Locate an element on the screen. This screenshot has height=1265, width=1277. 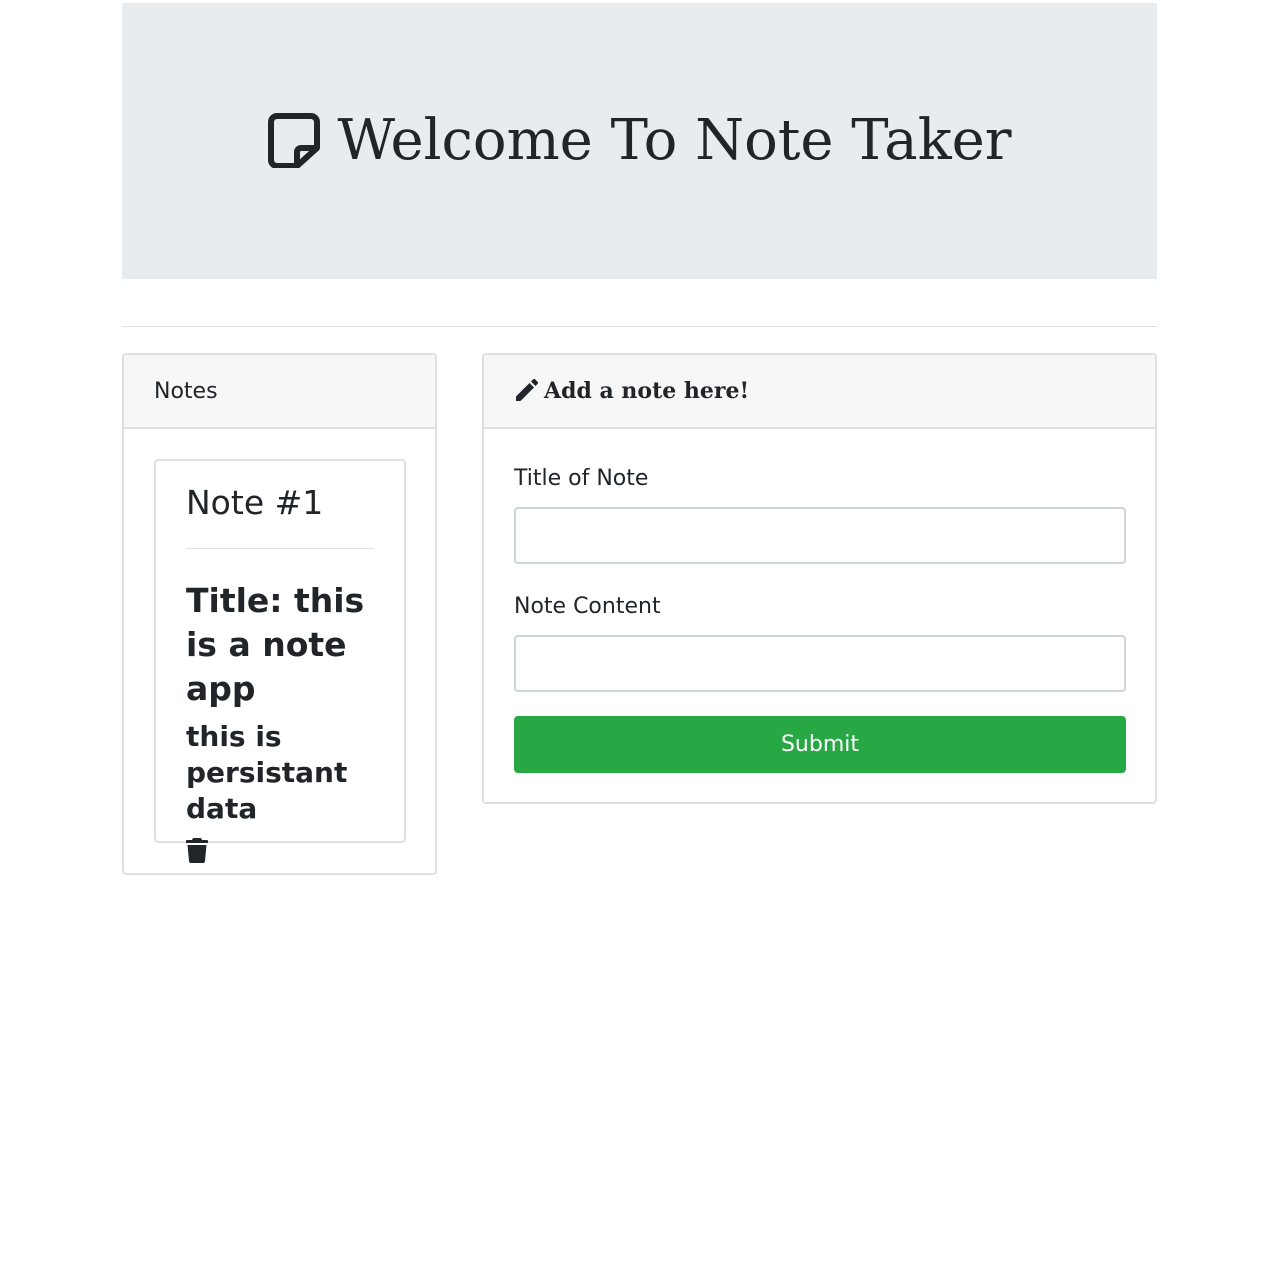
note-divider is located at coordinates (280, 548).